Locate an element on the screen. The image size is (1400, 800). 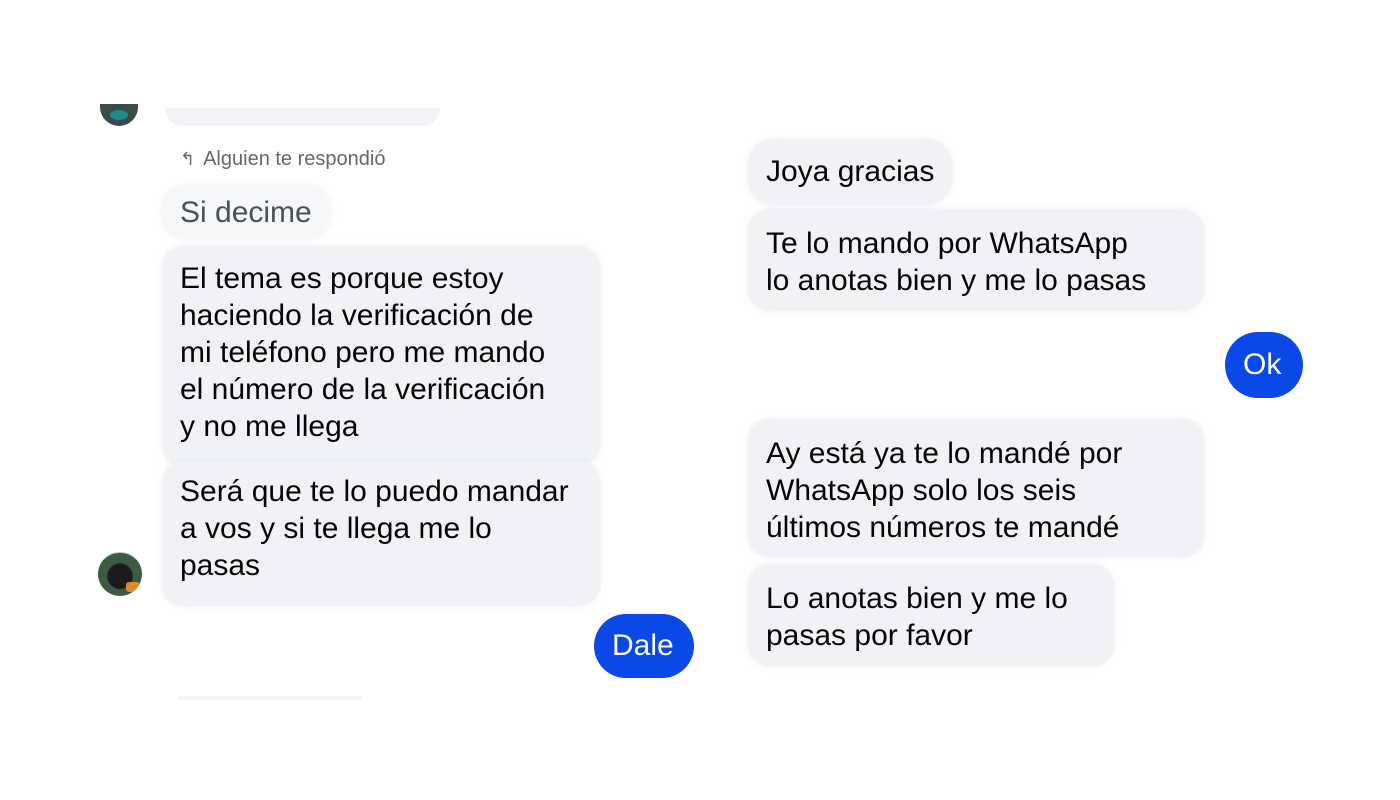
received-message: Joya gracias is located at coordinates (850, 172).